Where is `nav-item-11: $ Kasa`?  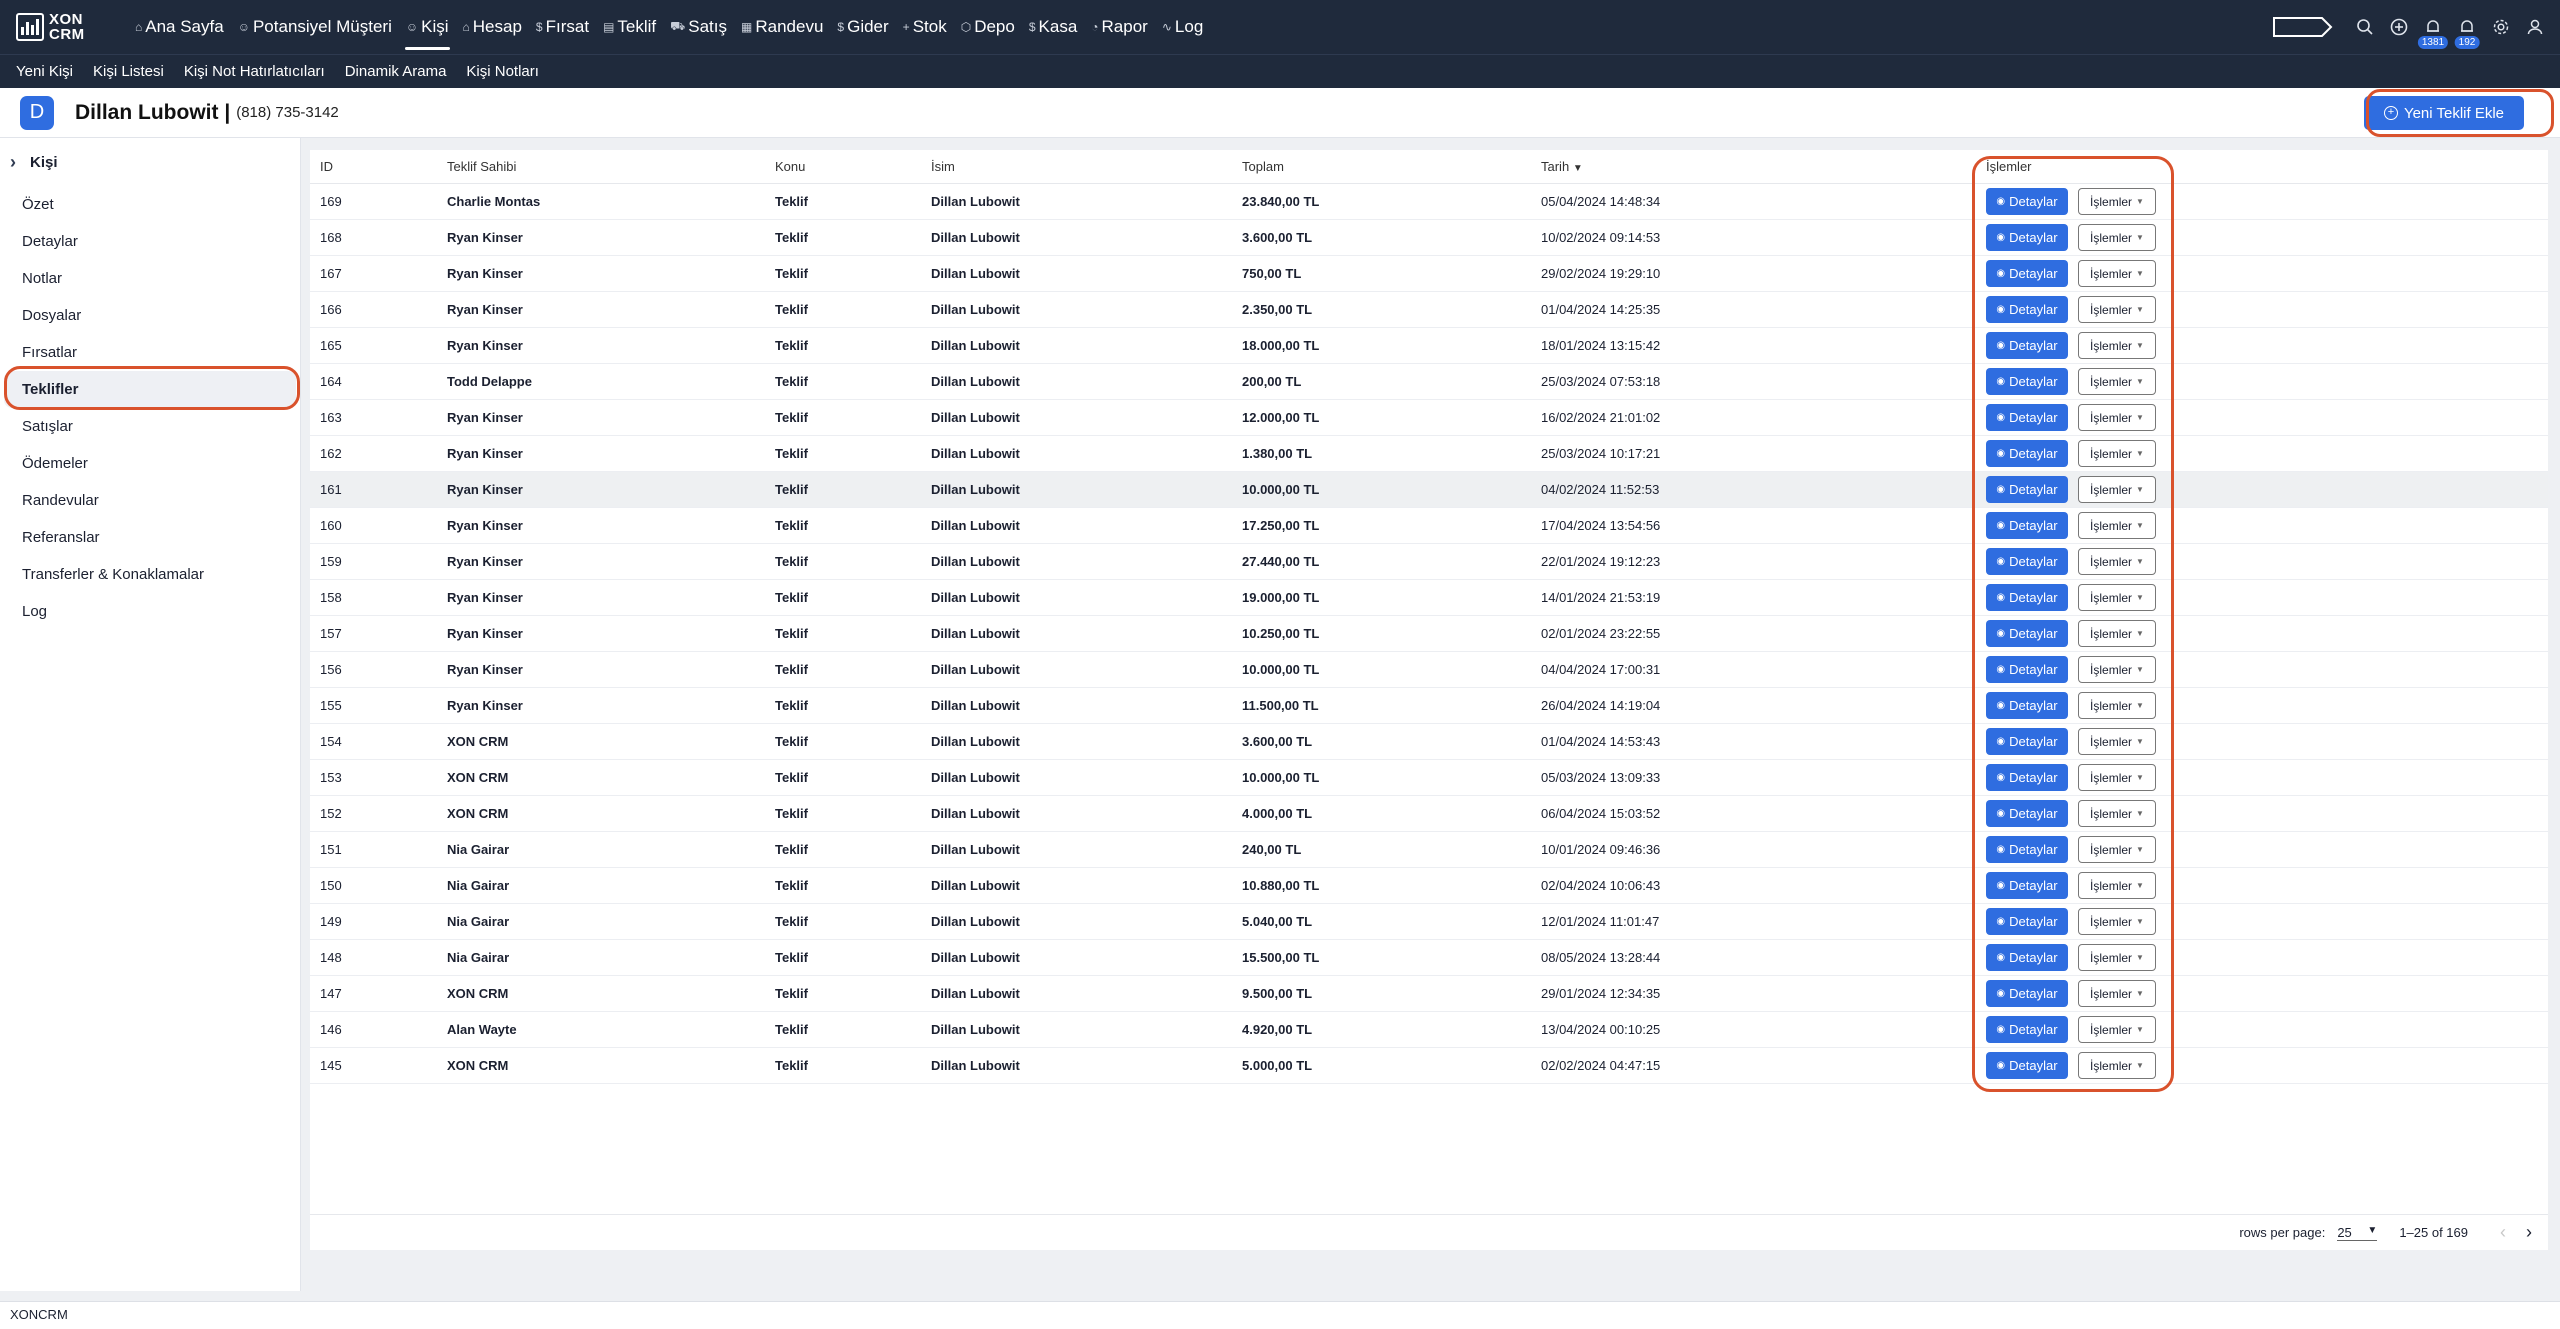
nav-item-11: $ Kasa is located at coordinates (1053, 27).